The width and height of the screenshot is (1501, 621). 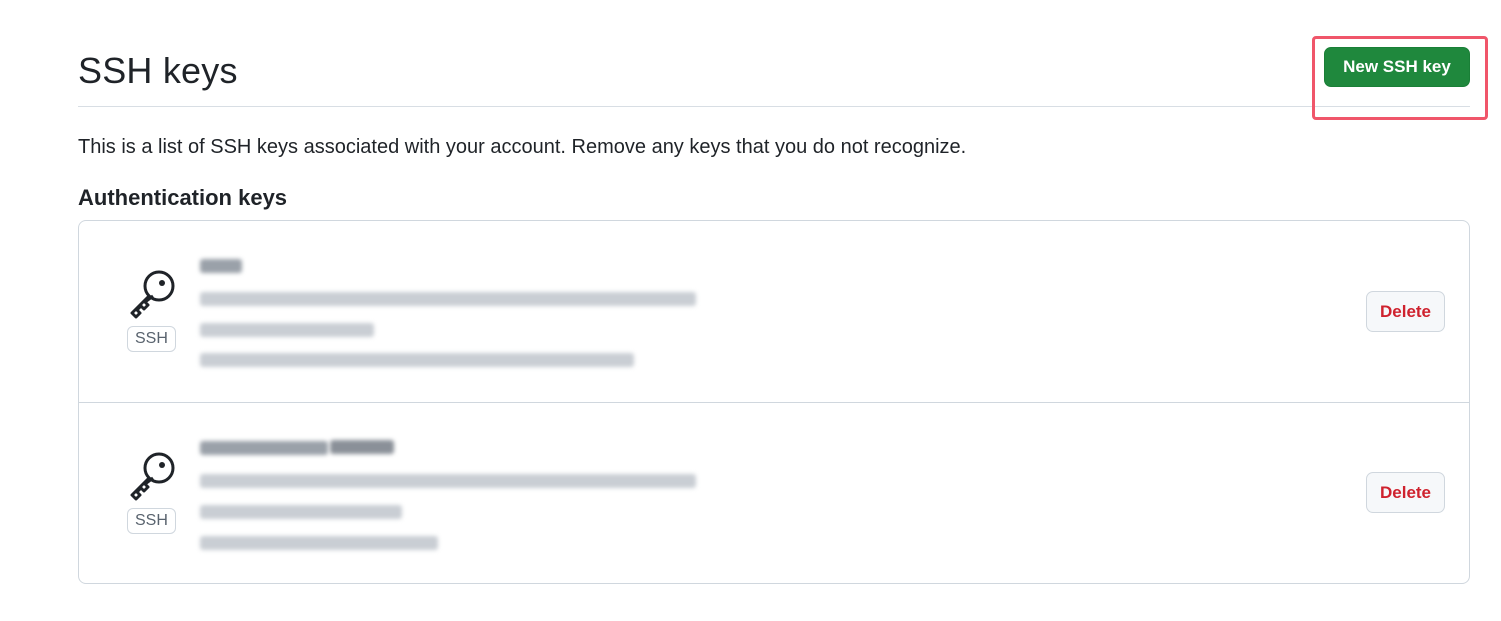 I want to click on redacted-key-title-tail, so click(x=362, y=447).